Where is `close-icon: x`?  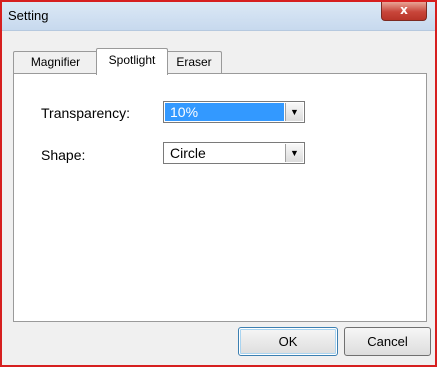 close-icon: x is located at coordinates (404, 10).